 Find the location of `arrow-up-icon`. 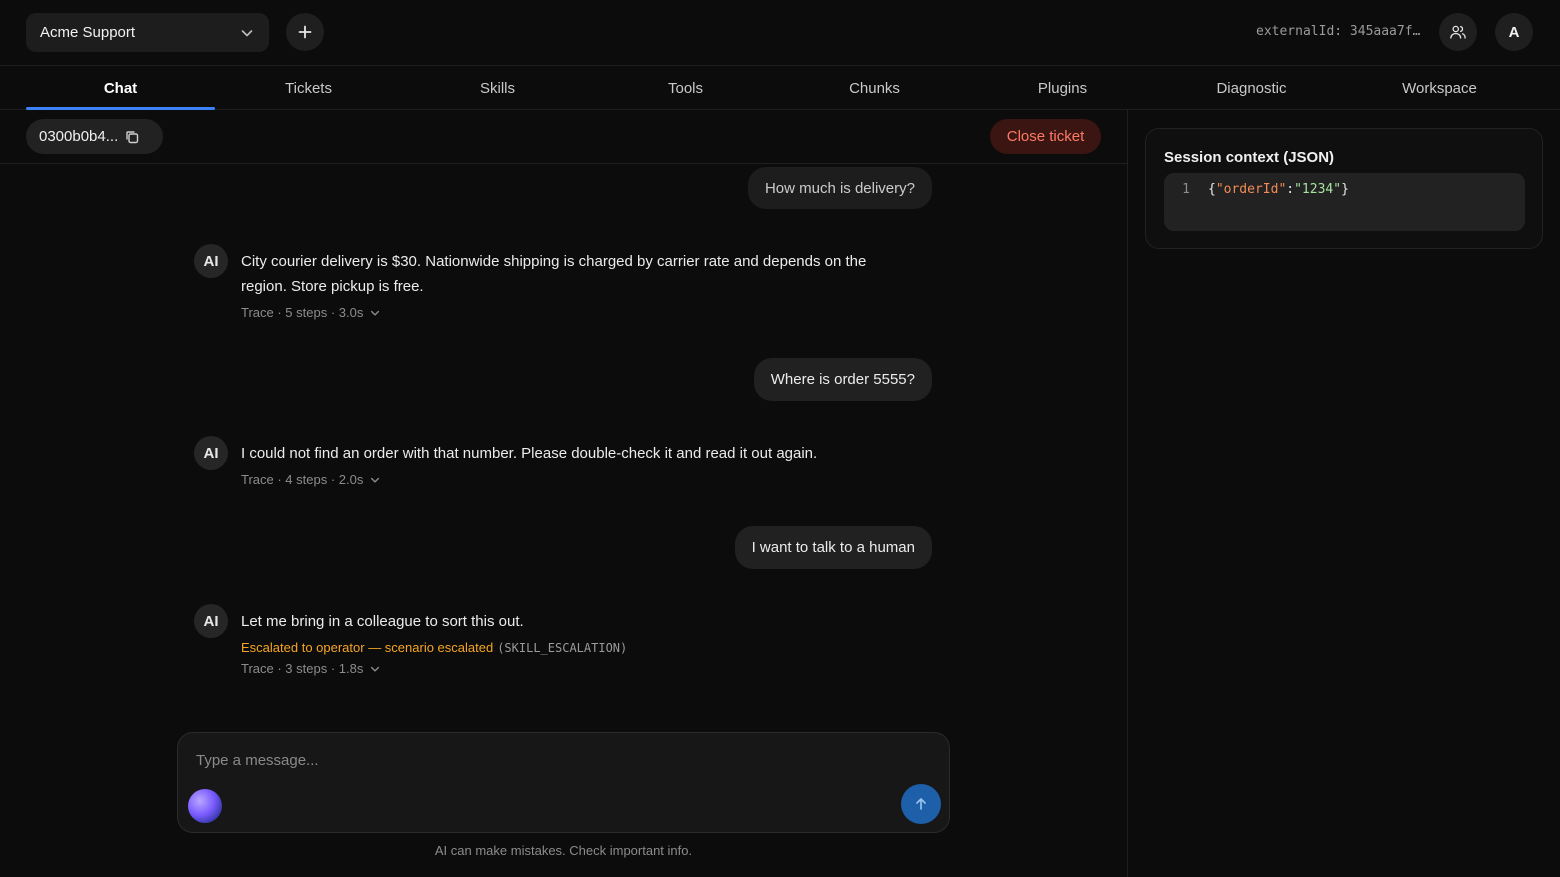

arrow-up-icon is located at coordinates (921, 804).